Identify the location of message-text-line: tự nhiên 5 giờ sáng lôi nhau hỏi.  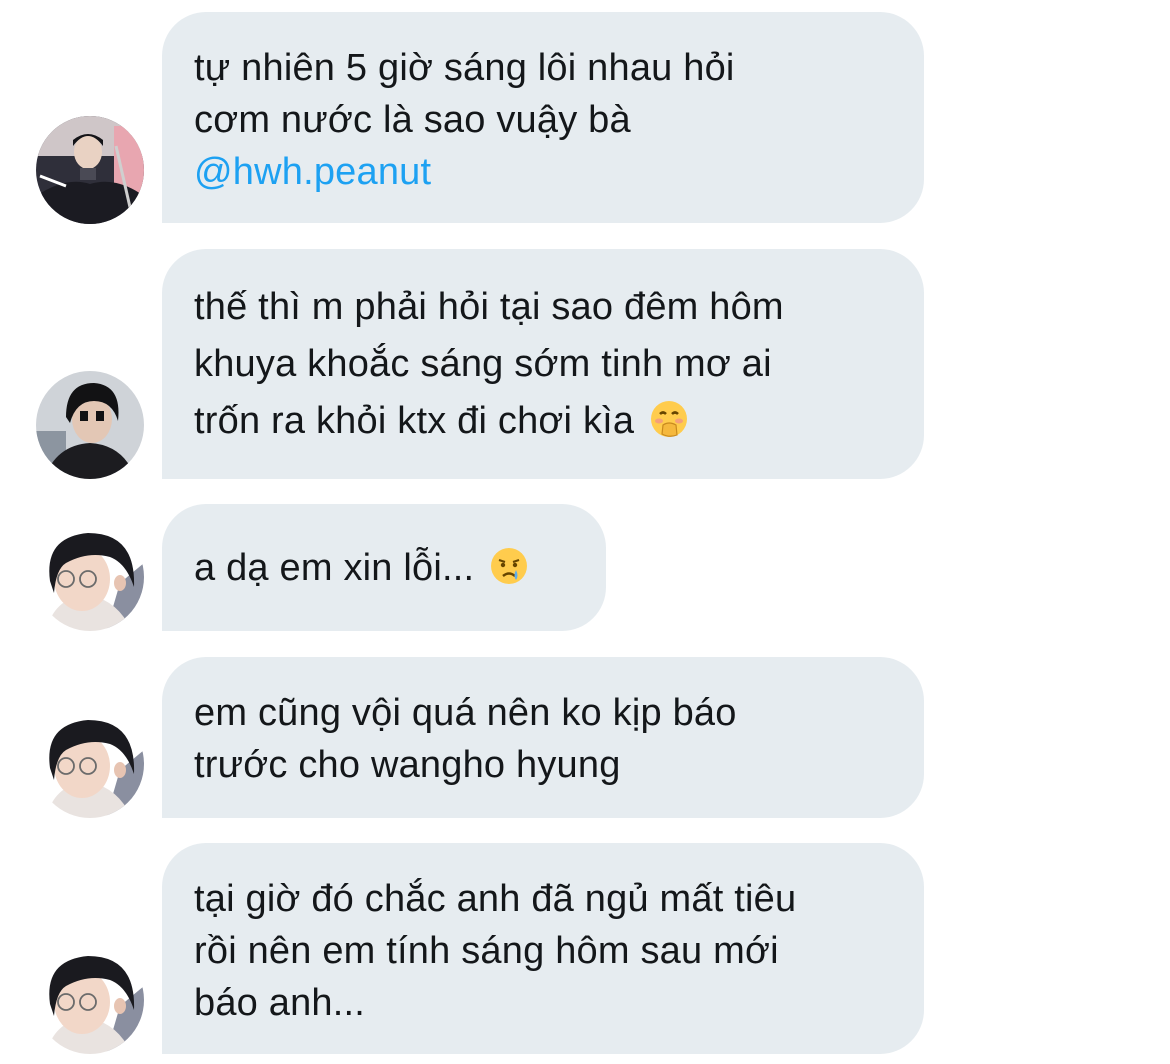
(464, 68).